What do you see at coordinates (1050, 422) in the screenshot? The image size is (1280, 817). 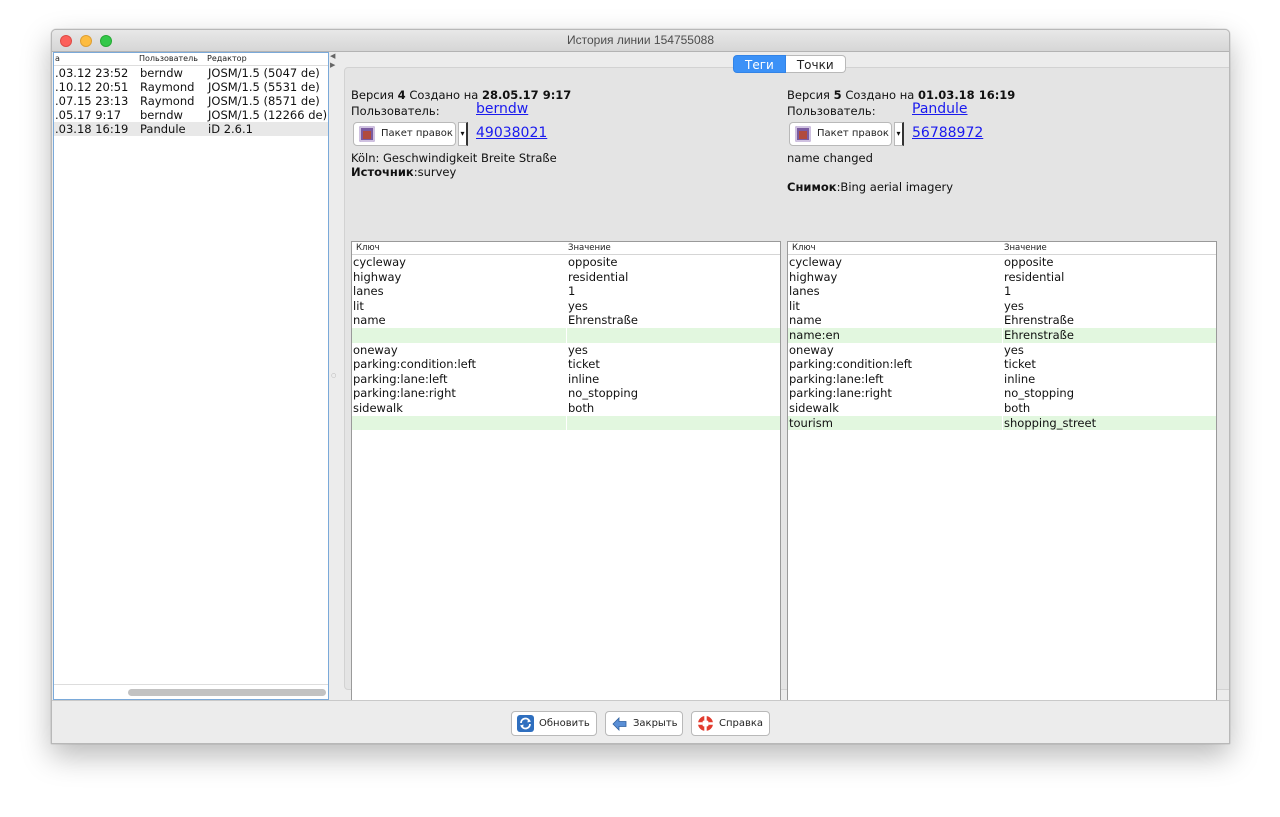 I see `tag-value: shopping_street` at bounding box center [1050, 422].